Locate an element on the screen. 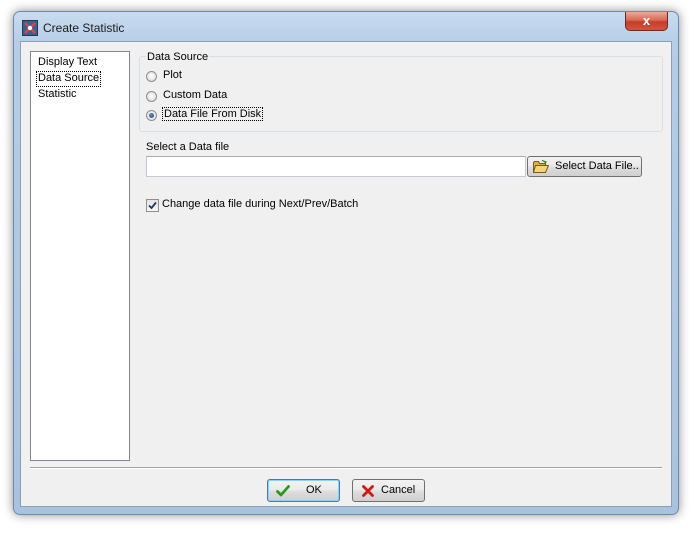  x-icon is located at coordinates (368, 491).